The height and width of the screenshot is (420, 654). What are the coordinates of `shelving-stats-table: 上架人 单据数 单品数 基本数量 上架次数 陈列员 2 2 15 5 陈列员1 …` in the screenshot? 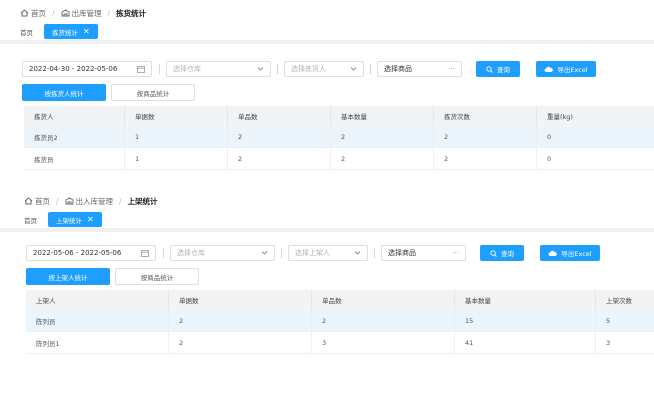 It's located at (340, 322).